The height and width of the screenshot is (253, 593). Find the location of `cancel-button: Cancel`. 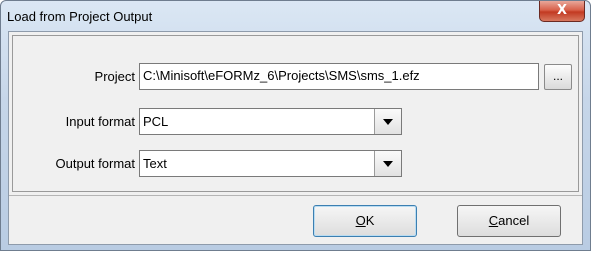

cancel-button: Cancel is located at coordinates (509, 221).